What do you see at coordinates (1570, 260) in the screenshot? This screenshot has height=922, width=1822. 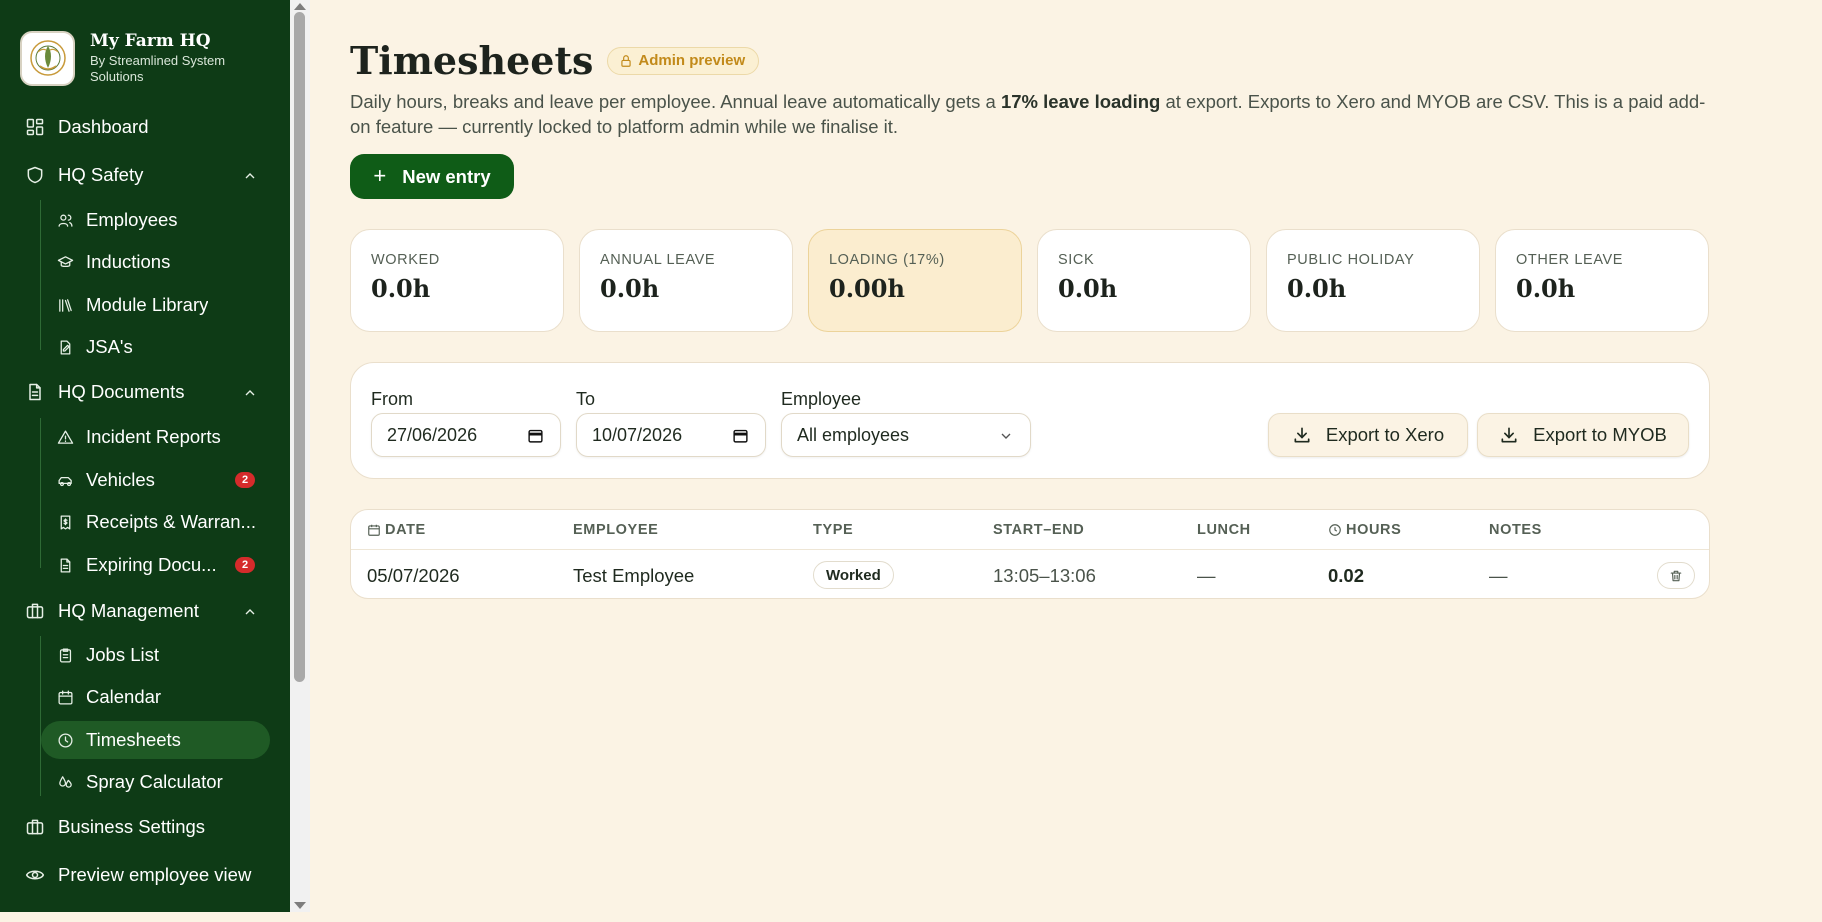 I see `stat-label: OTHER LEAVE` at bounding box center [1570, 260].